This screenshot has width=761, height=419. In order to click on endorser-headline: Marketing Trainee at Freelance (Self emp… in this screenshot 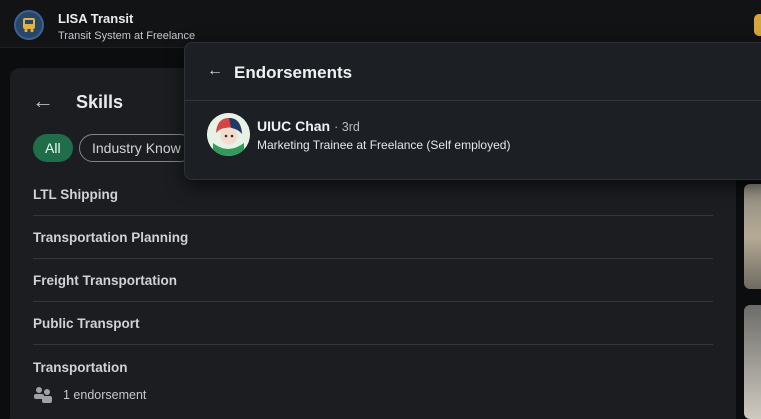, I will do `click(384, 145)`.